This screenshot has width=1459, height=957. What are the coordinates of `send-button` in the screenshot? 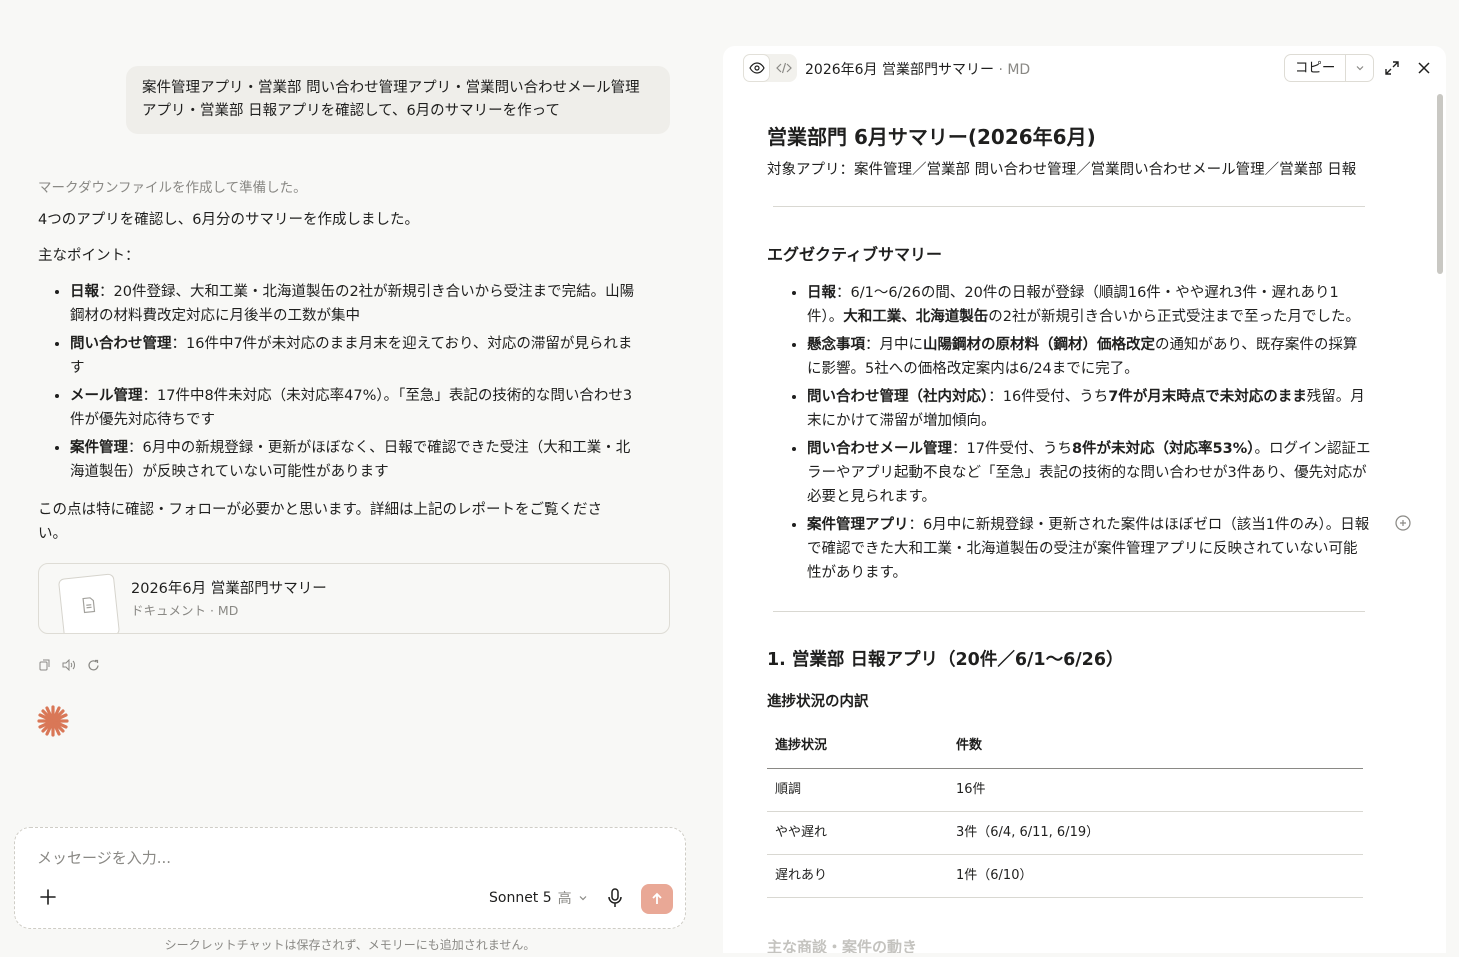 It's located at (657, 899).